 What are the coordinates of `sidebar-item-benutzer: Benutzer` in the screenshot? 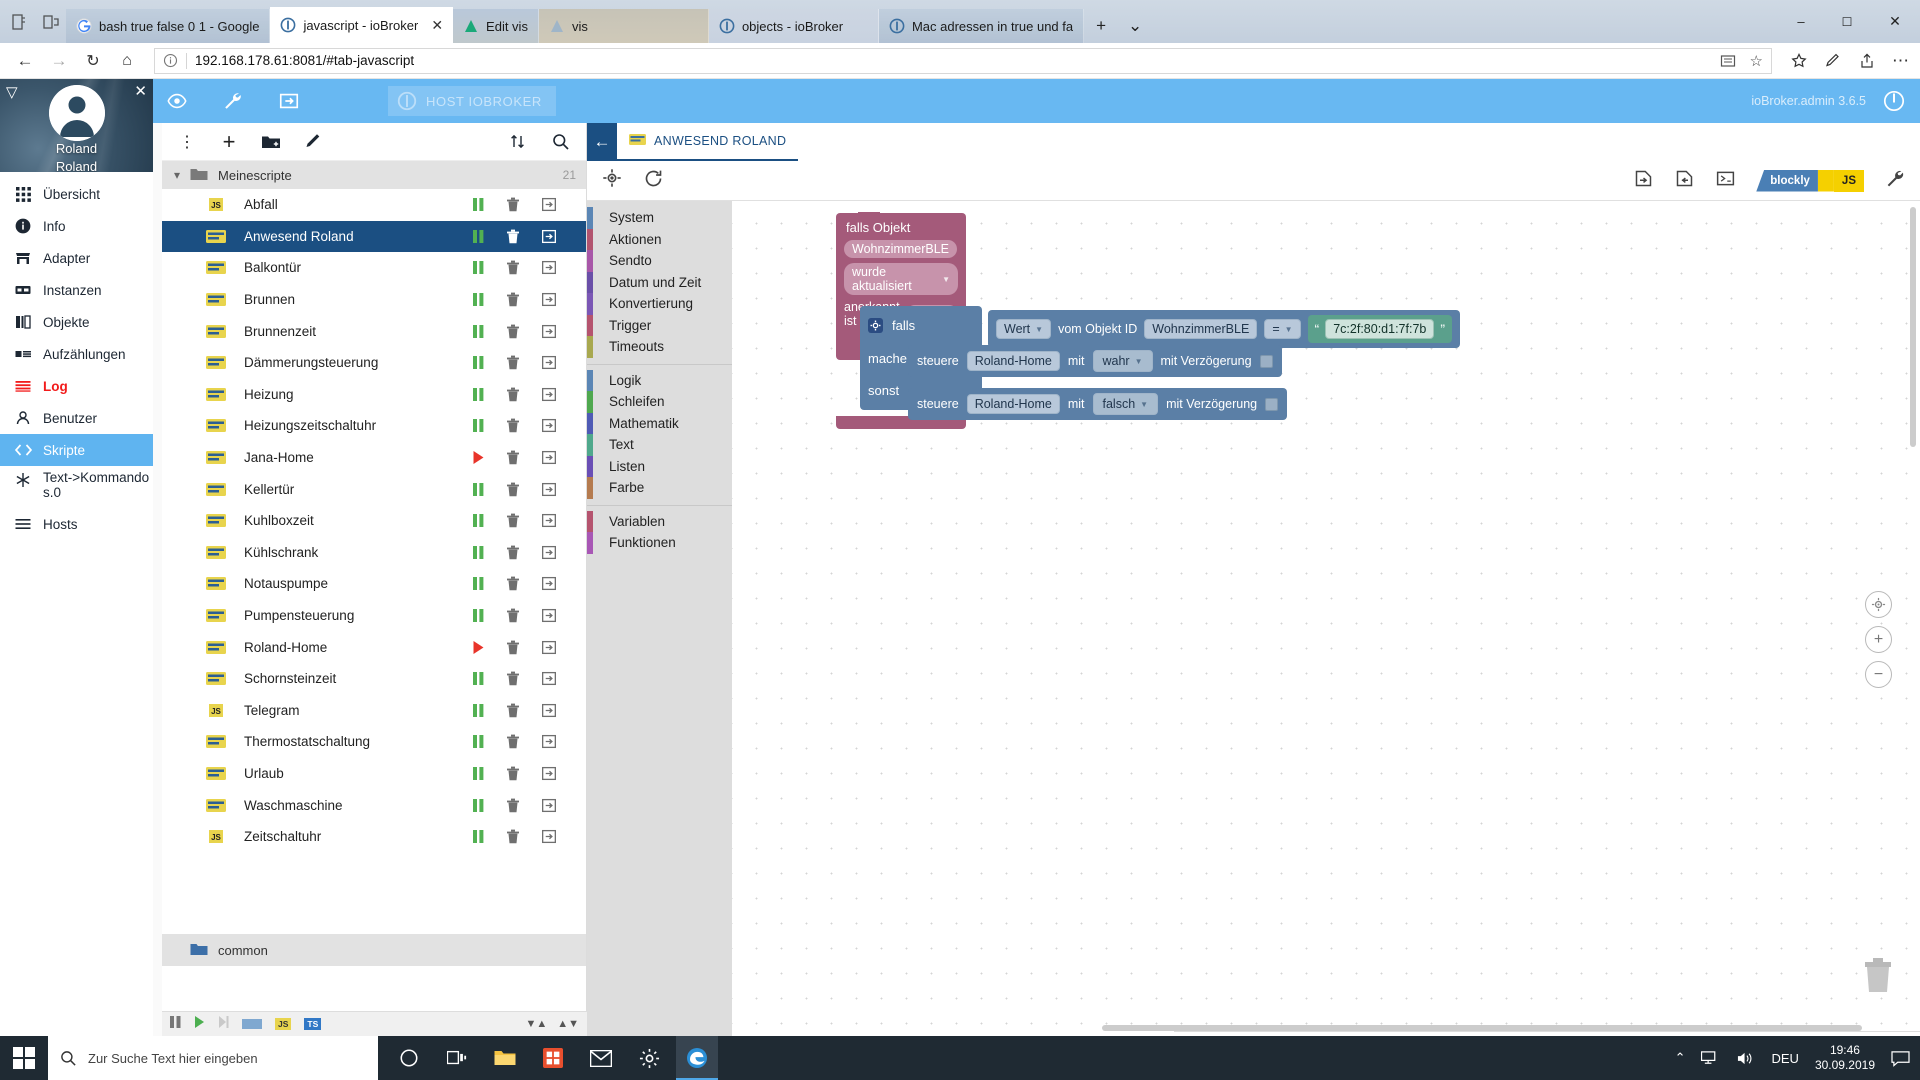 It's located at (76, 418).